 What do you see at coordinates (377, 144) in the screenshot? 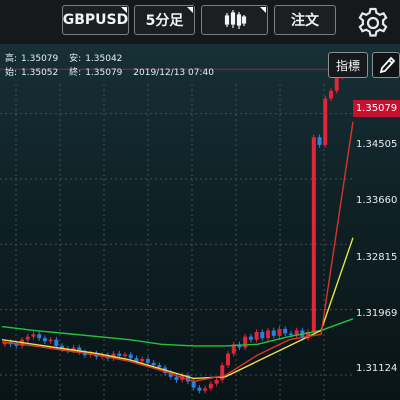
I see `price-tick: 1.34505` at bounding box center [377, 144].